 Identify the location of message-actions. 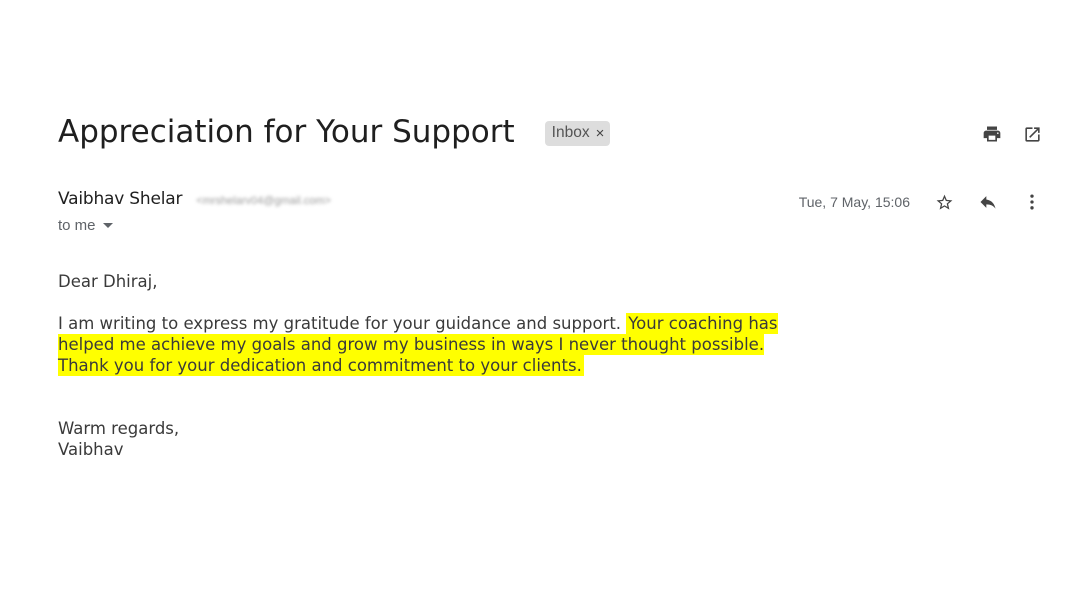
(988, 202).